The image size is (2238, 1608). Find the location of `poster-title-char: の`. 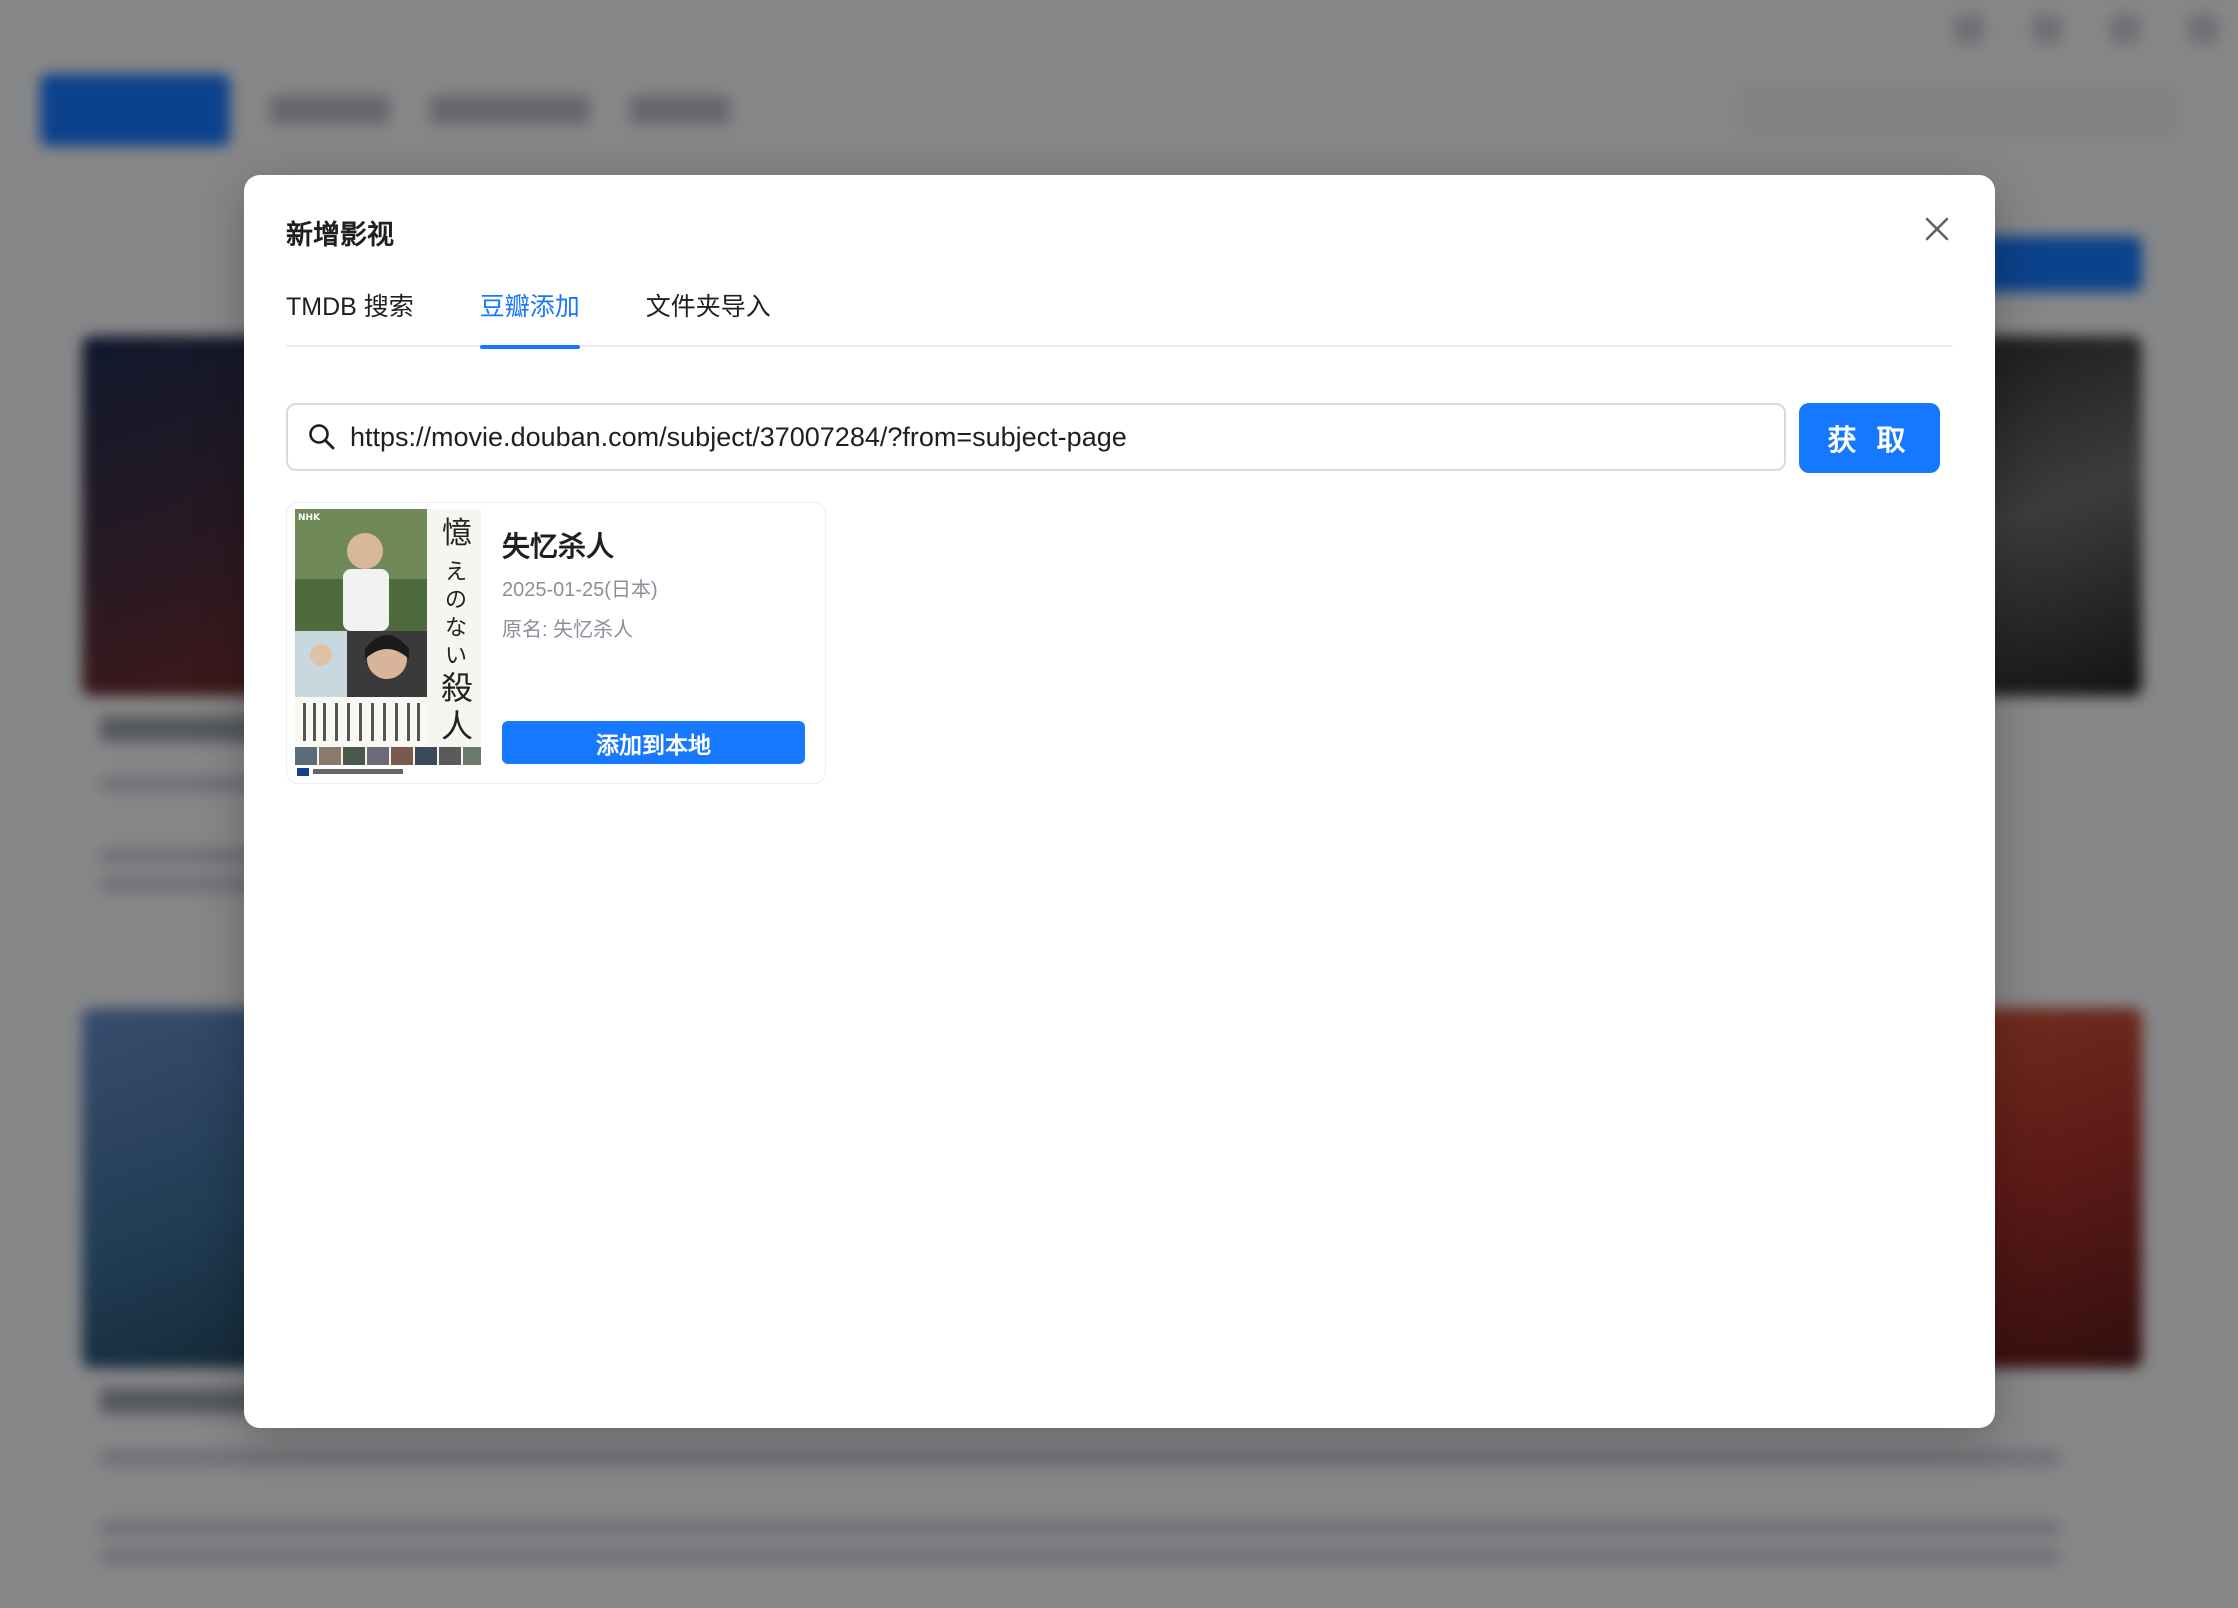

poster-title-char: の is located at coordinates (456, 600).